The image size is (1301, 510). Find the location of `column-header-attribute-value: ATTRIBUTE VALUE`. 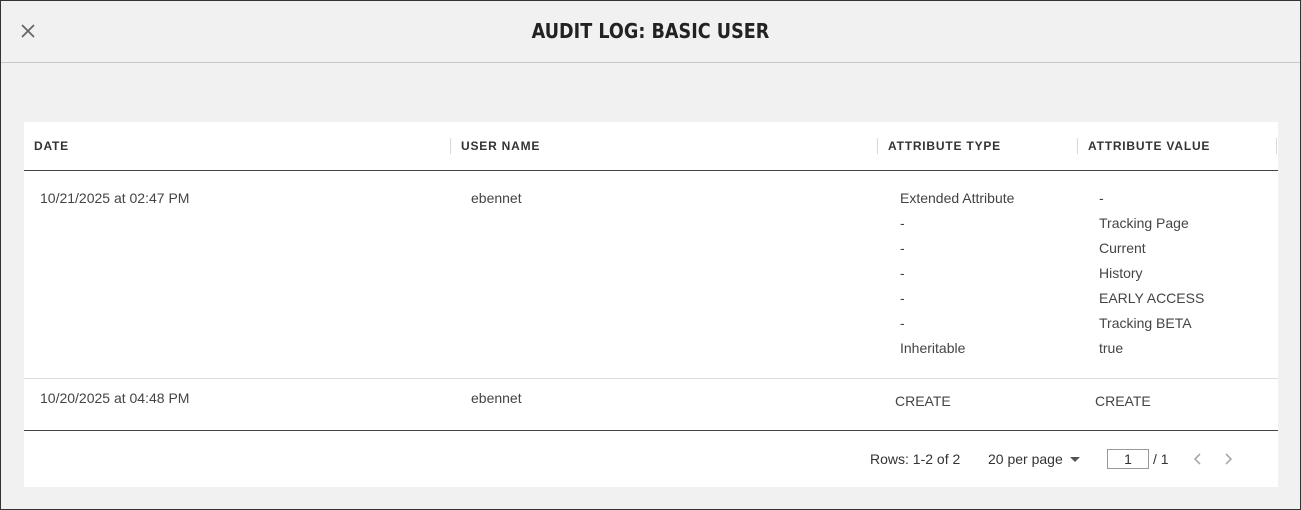

column-header-attribute-value: ATTRIBUTE VALUE is located at coordinates (1149, 146).